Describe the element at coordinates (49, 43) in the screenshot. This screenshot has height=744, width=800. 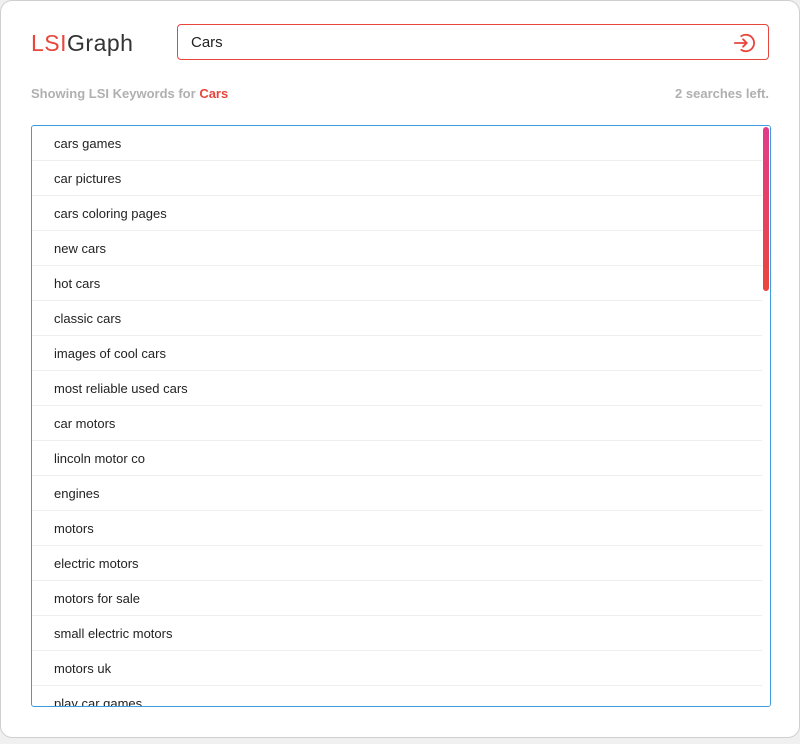
I see `logo-lsi-text: LSI` at that location.